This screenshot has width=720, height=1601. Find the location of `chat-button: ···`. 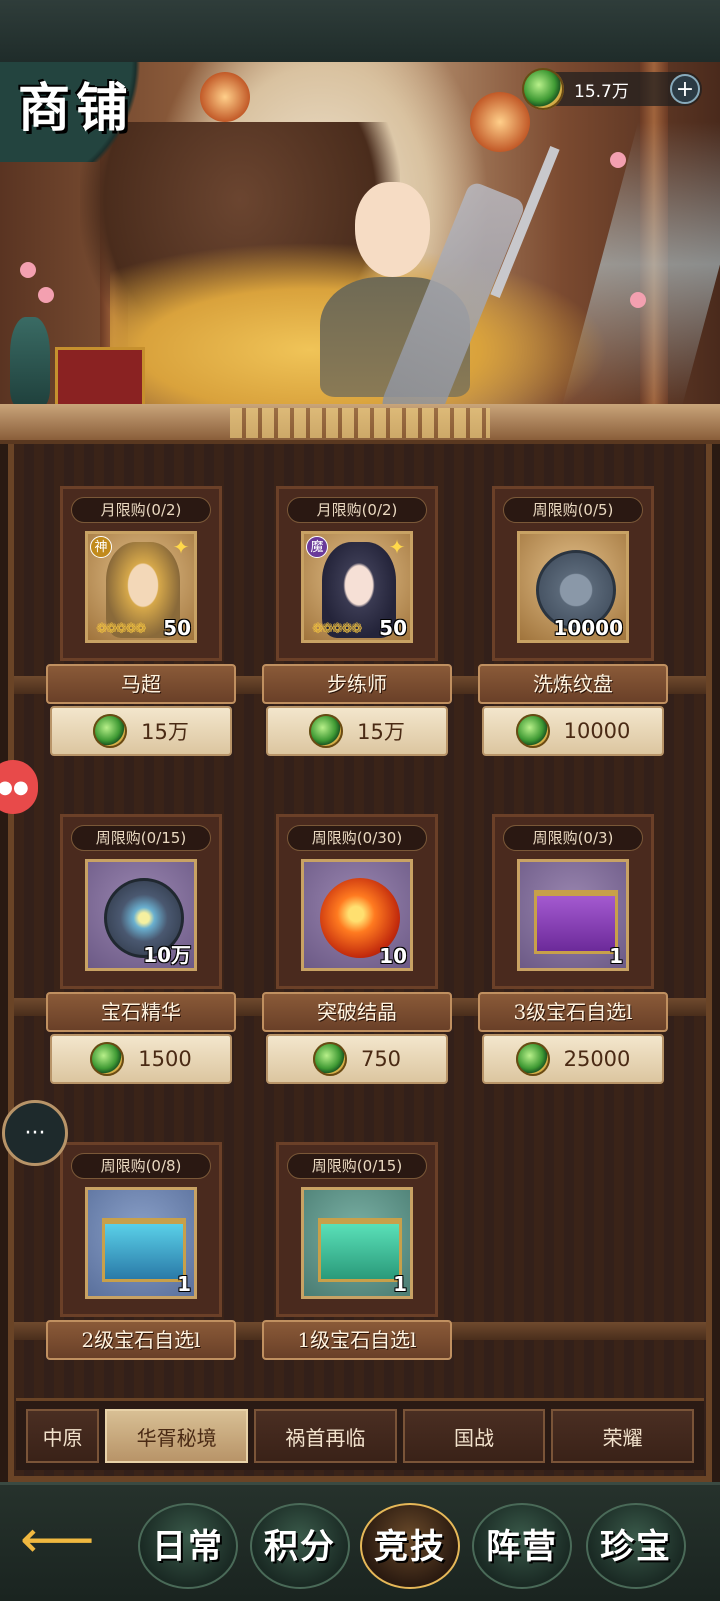

chat-button: ··· is located at coordinates (35, 1133).